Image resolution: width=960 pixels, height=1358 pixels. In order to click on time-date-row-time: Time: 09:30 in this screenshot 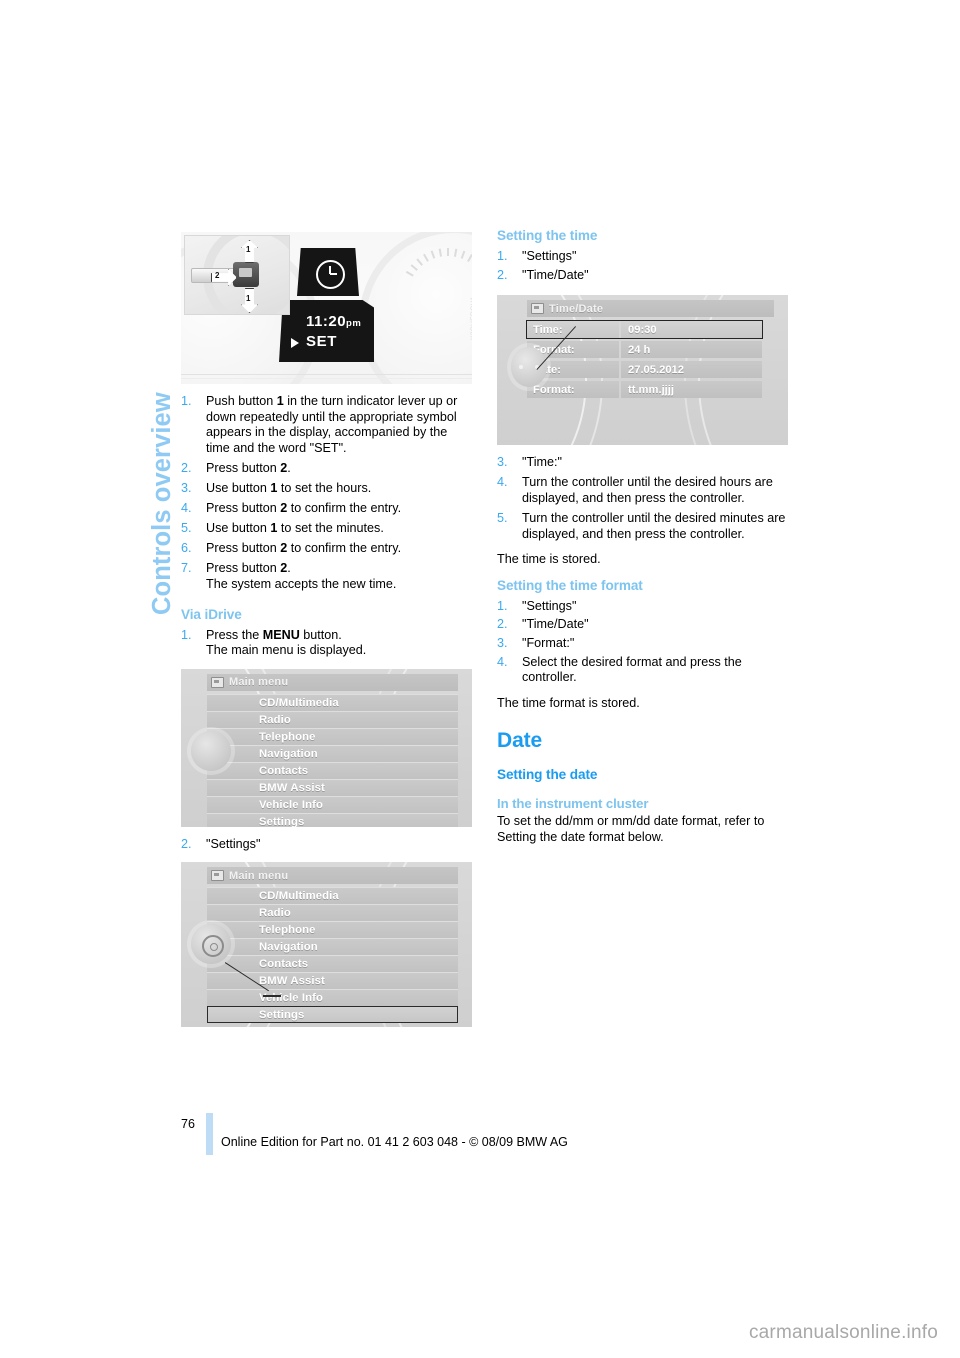, I will do `click(644, 330)`.